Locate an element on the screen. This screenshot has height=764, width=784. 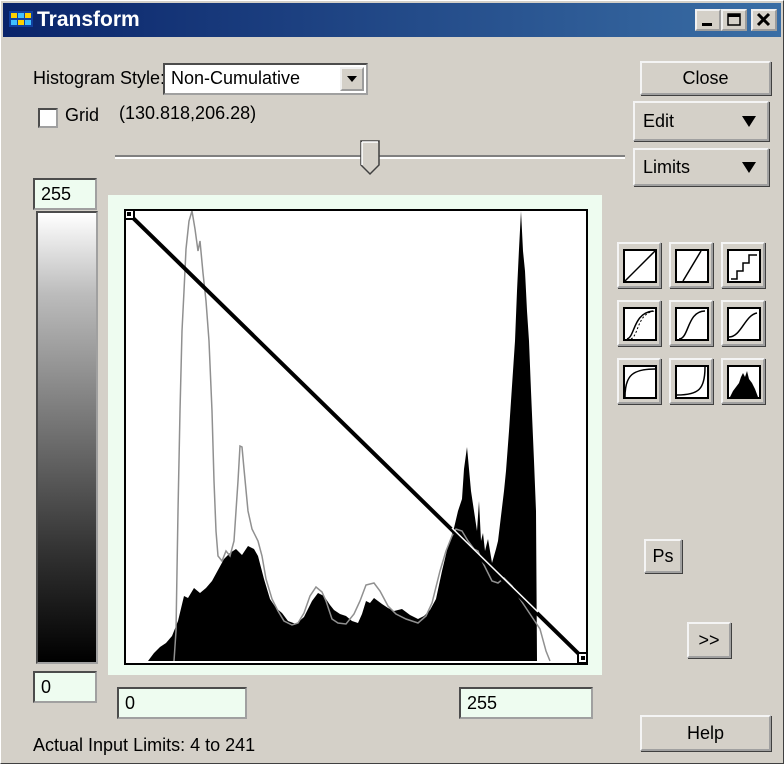
preset-histogram-eq-button is located at coordinates (743, 381).